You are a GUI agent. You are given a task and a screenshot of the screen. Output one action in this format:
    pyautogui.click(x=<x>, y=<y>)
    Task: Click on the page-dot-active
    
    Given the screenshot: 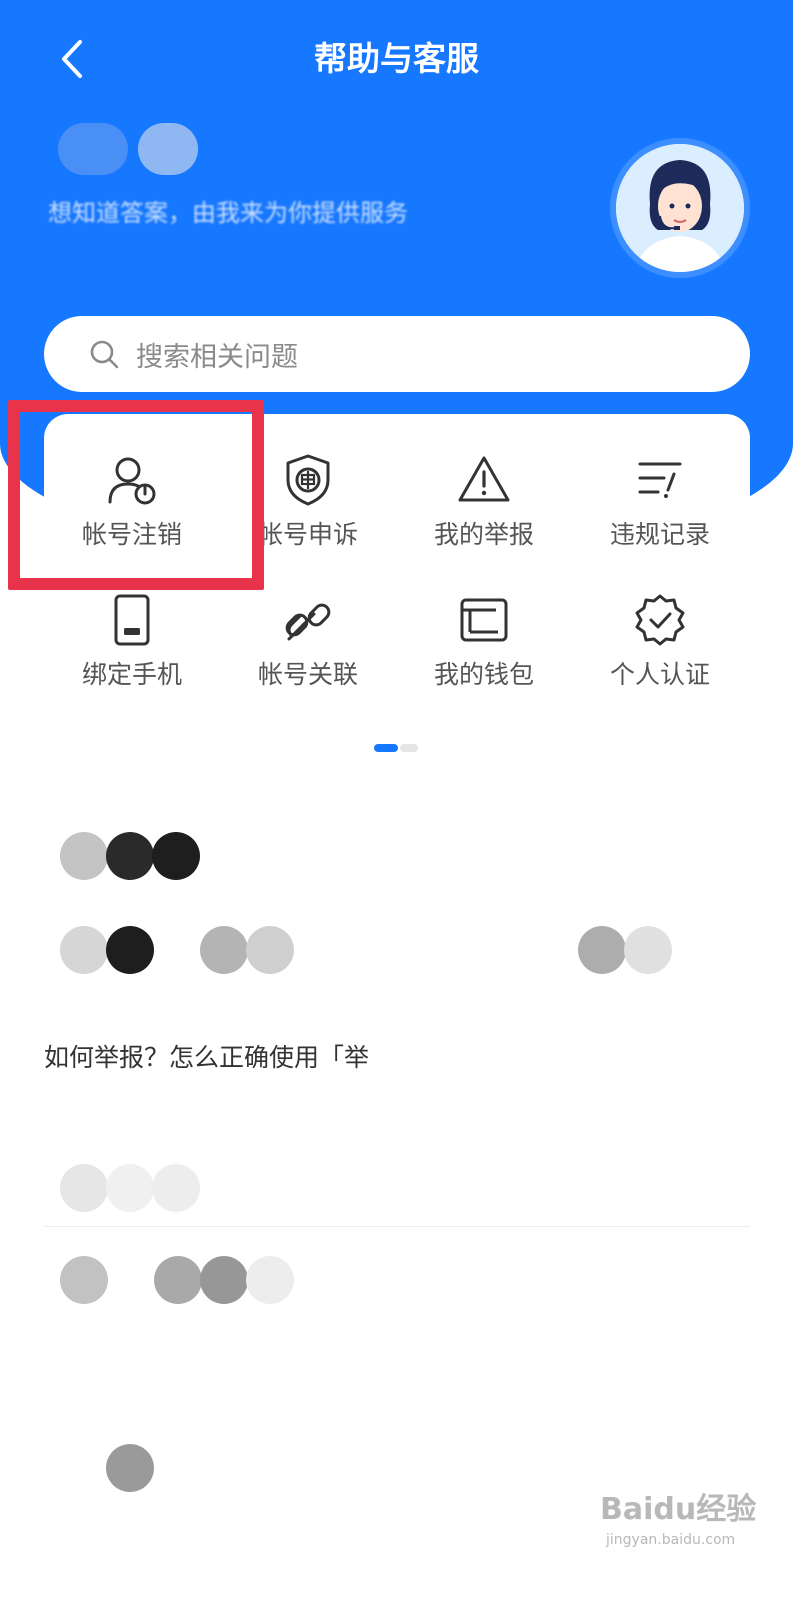 What is the action you would take?
    pyautogui.click(x=386, y=748)
    